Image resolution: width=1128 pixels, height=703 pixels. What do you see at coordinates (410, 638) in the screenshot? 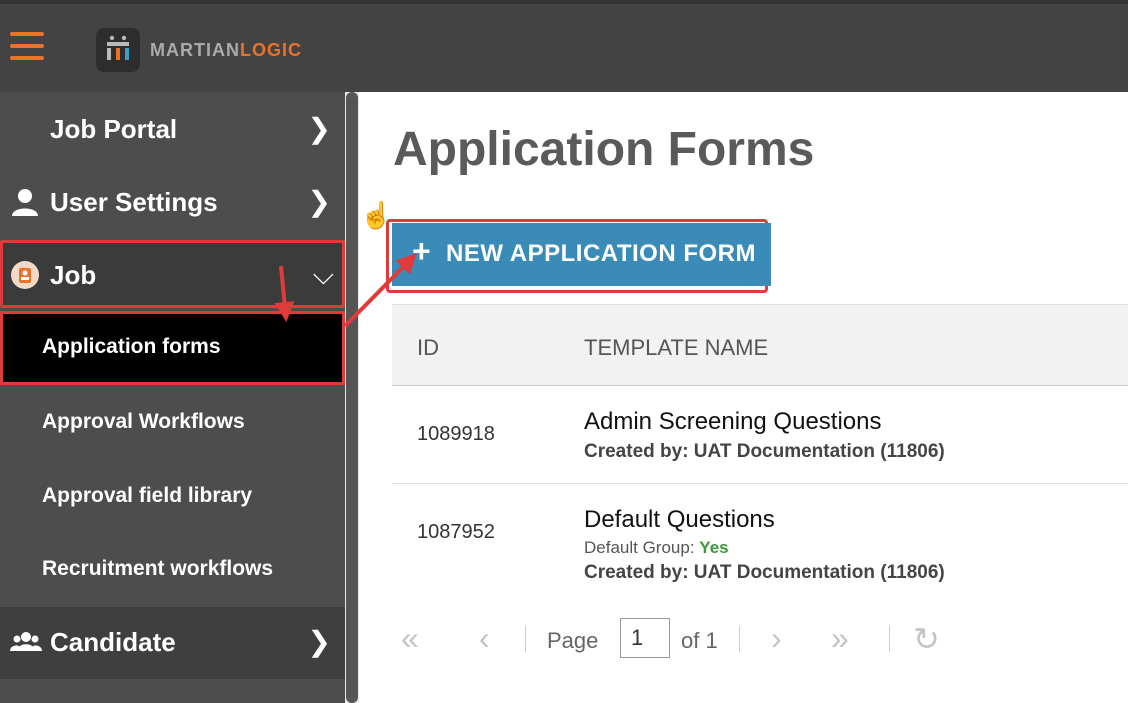
I see `first-page-icon: «` at bounding box center [410, 638].